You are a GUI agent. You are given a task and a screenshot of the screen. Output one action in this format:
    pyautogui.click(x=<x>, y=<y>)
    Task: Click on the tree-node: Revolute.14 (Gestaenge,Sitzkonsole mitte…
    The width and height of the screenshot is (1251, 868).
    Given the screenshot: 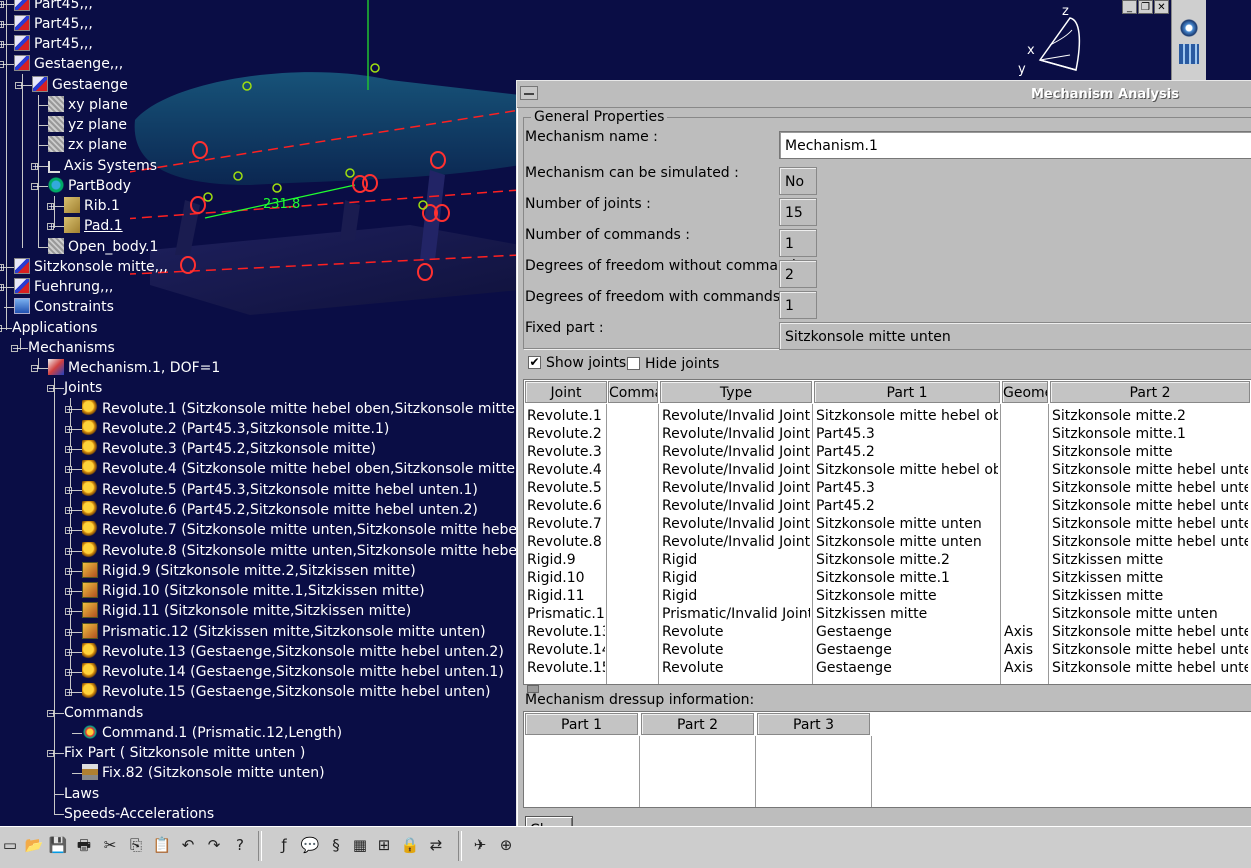 What is the action you would take?
    pyautogui.click(x=293, y=672)
    